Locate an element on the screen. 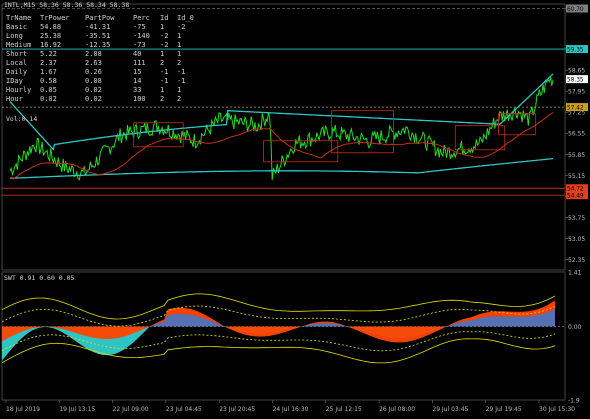  time-axis-label: 22 Jul 09:00 is located at coordinates (131, 409).